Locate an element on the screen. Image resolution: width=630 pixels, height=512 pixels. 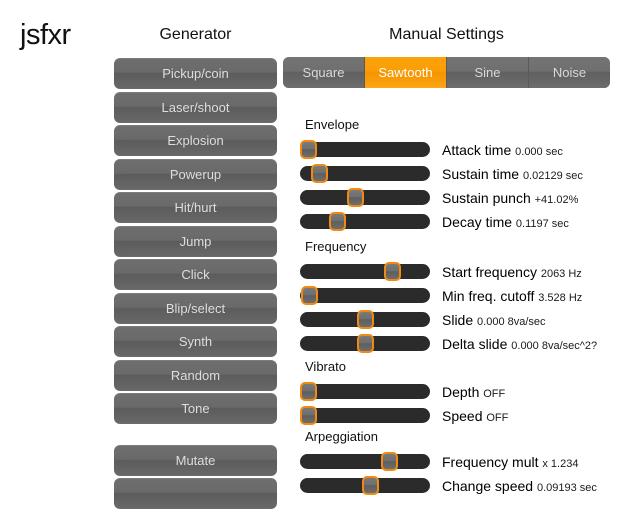
generator-button-laser-shoot: Laser/shoot is located at coordinates (195, 107).